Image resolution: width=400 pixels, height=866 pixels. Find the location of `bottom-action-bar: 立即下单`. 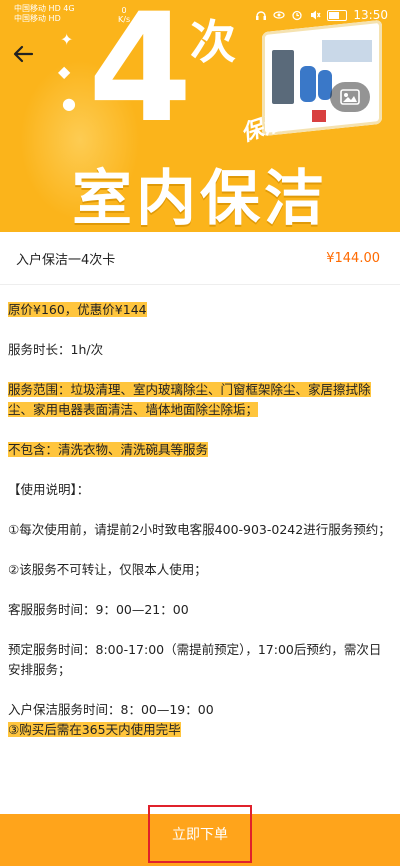

bottom-action-bar: 立即下单 is located at coordinates (200, 835).